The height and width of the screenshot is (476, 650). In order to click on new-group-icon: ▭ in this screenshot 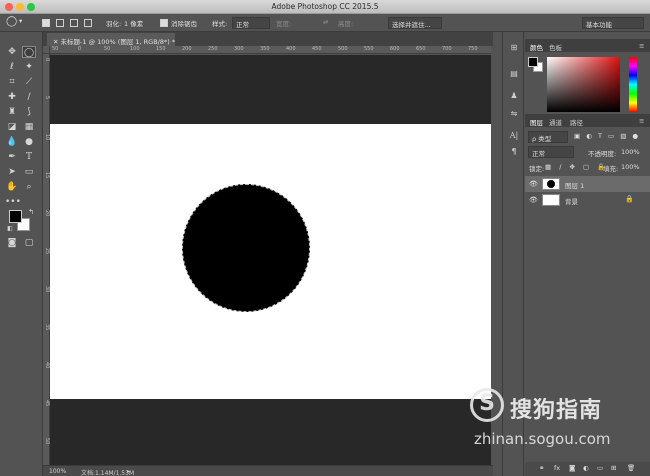, I will do `click(600, 468)`.